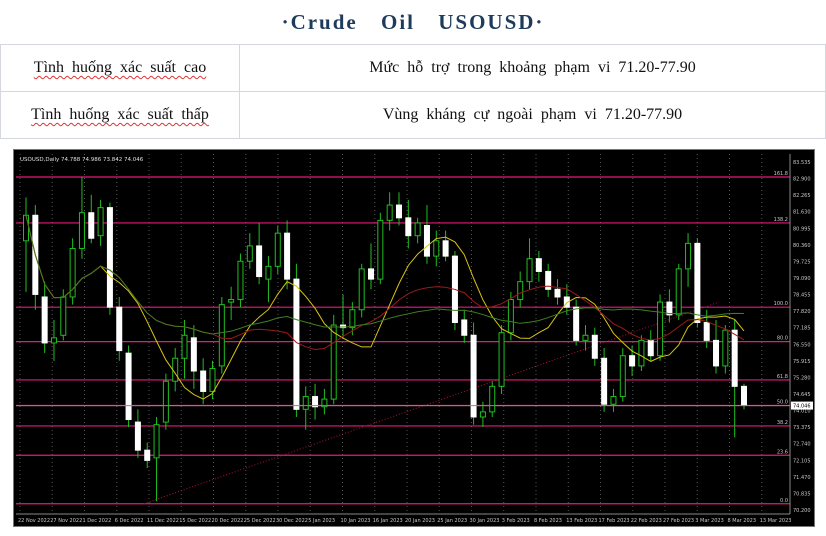  What do you see at coordinates (802, 246) in the screenshot?
I see `y-tick-label: 80.360` at bounding box center [802, 246].